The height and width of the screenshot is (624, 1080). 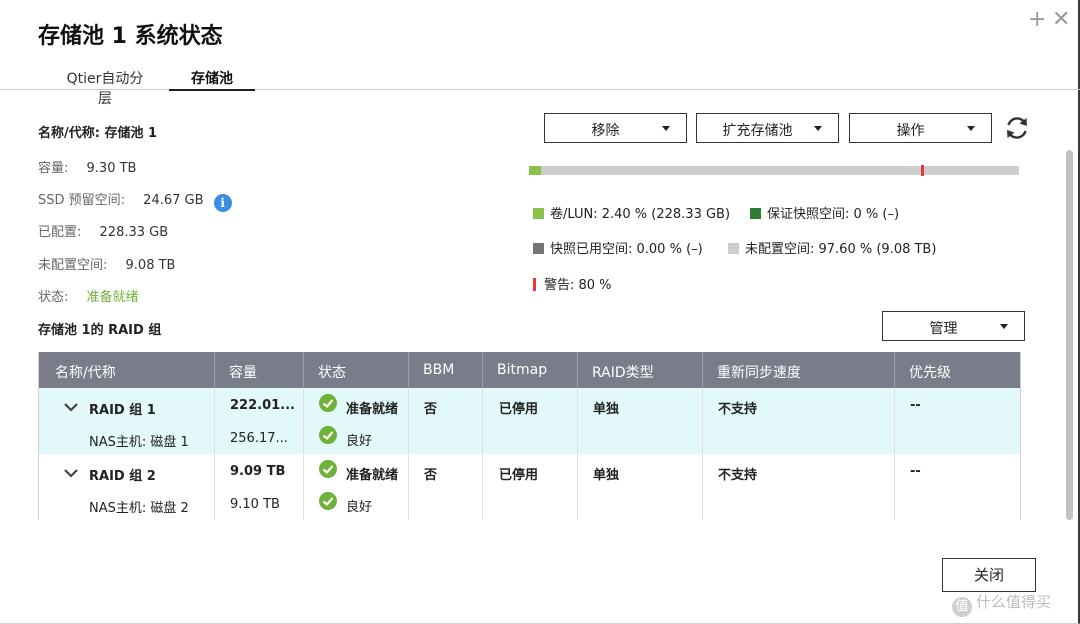 What do you see at coordinates (212, 79) in the screenshot?
I see `tab-storage-pool: 存储池` at bounding box center [212, 79].